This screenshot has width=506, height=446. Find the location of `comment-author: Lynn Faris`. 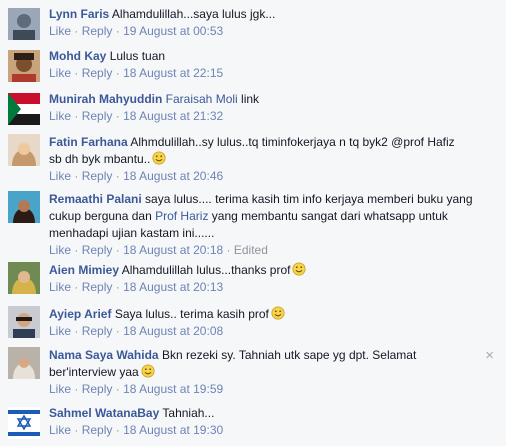

comment-author: Lynn Faris is located at coordinates (79, 14).